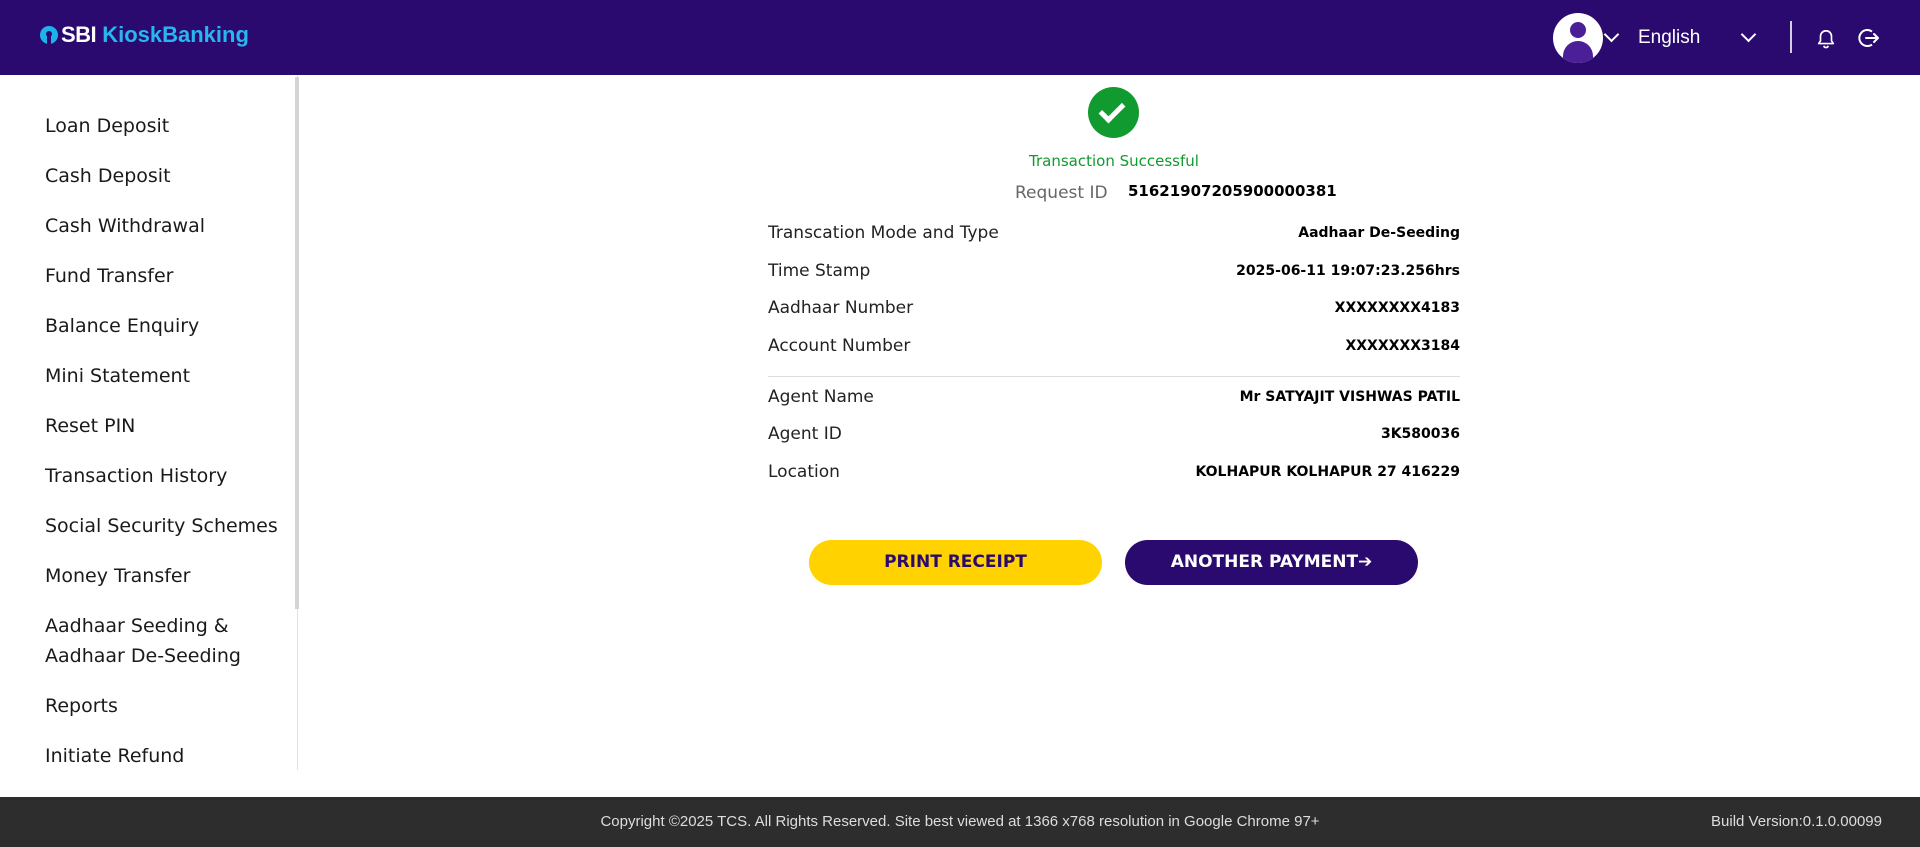 The width and height of the screenshot is (1920, 847). What do you see at coordinates (143, 656) in the screenshot?
I see `sidebar-item-aadhaar-de-seeding: Aadhaar De-Seeding` at bounding box center [143, 656].